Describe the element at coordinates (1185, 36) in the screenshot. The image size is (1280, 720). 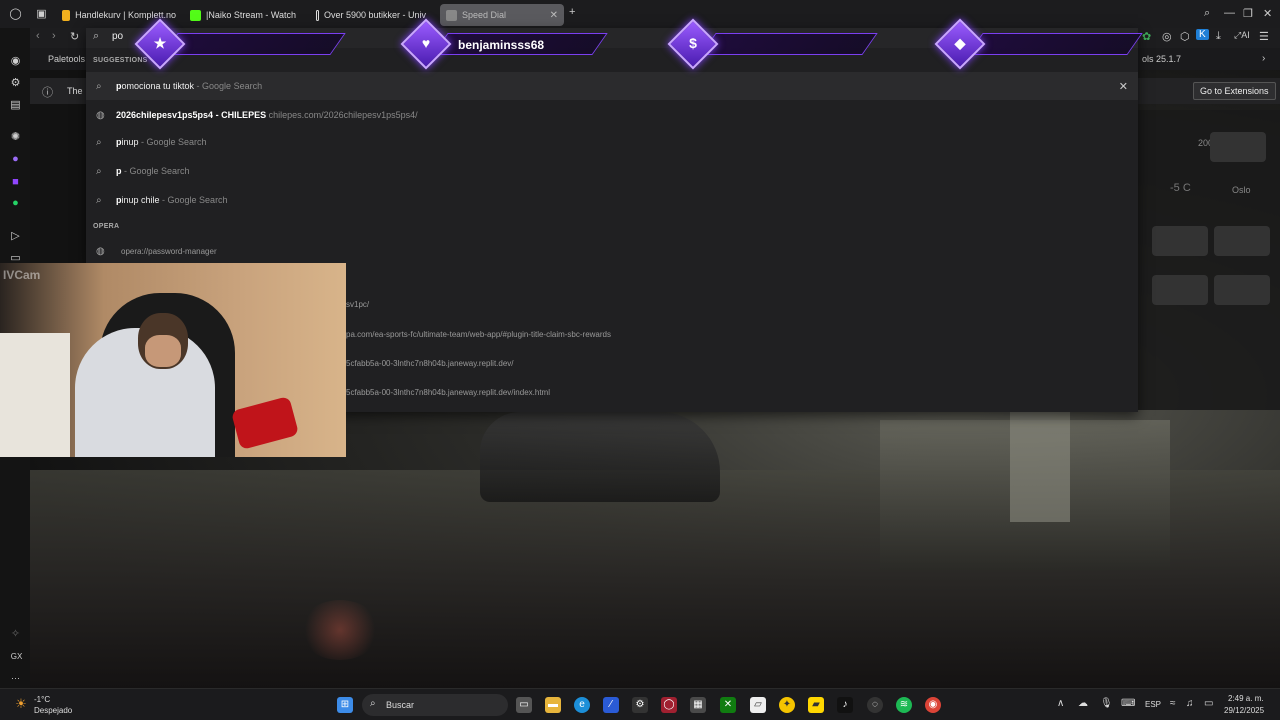
I see `extensions-icon: ⬡` at that location.